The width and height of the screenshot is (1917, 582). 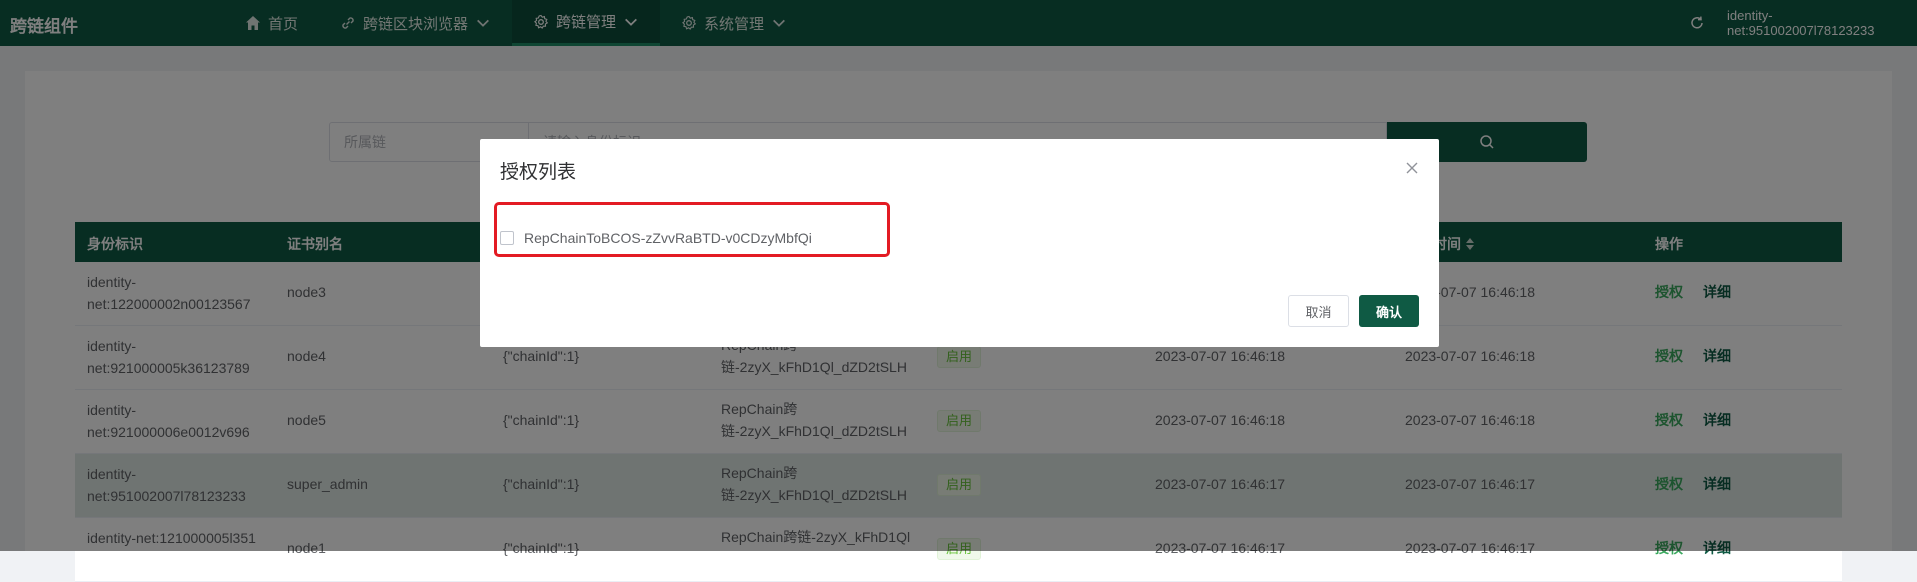 What do you see at coordinates (668, 238) in the screenshot?
I see `option-label: RepChainToBCOS-zZvvRaBTD-v0CDzyMbfQi` at bounding box center [668, 238].